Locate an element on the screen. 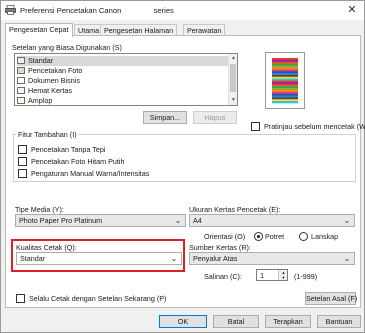 Image resolution: width=365 pixels, height=333 pixels. copies-range: (1-999) is located at coordinates (306, 276).